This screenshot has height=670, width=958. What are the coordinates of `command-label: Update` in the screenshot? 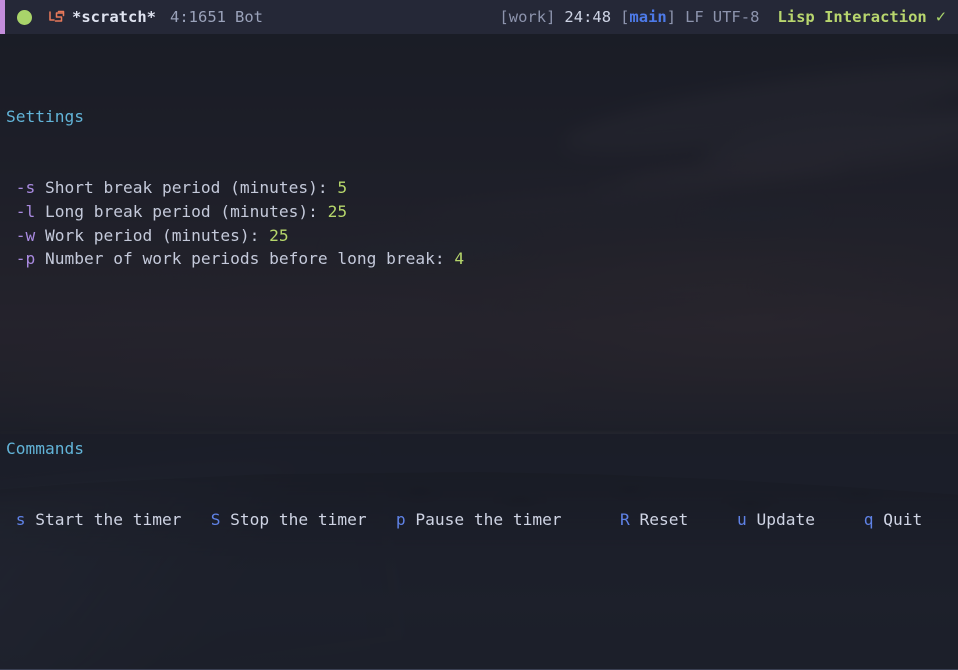 It's located at (781, 519).